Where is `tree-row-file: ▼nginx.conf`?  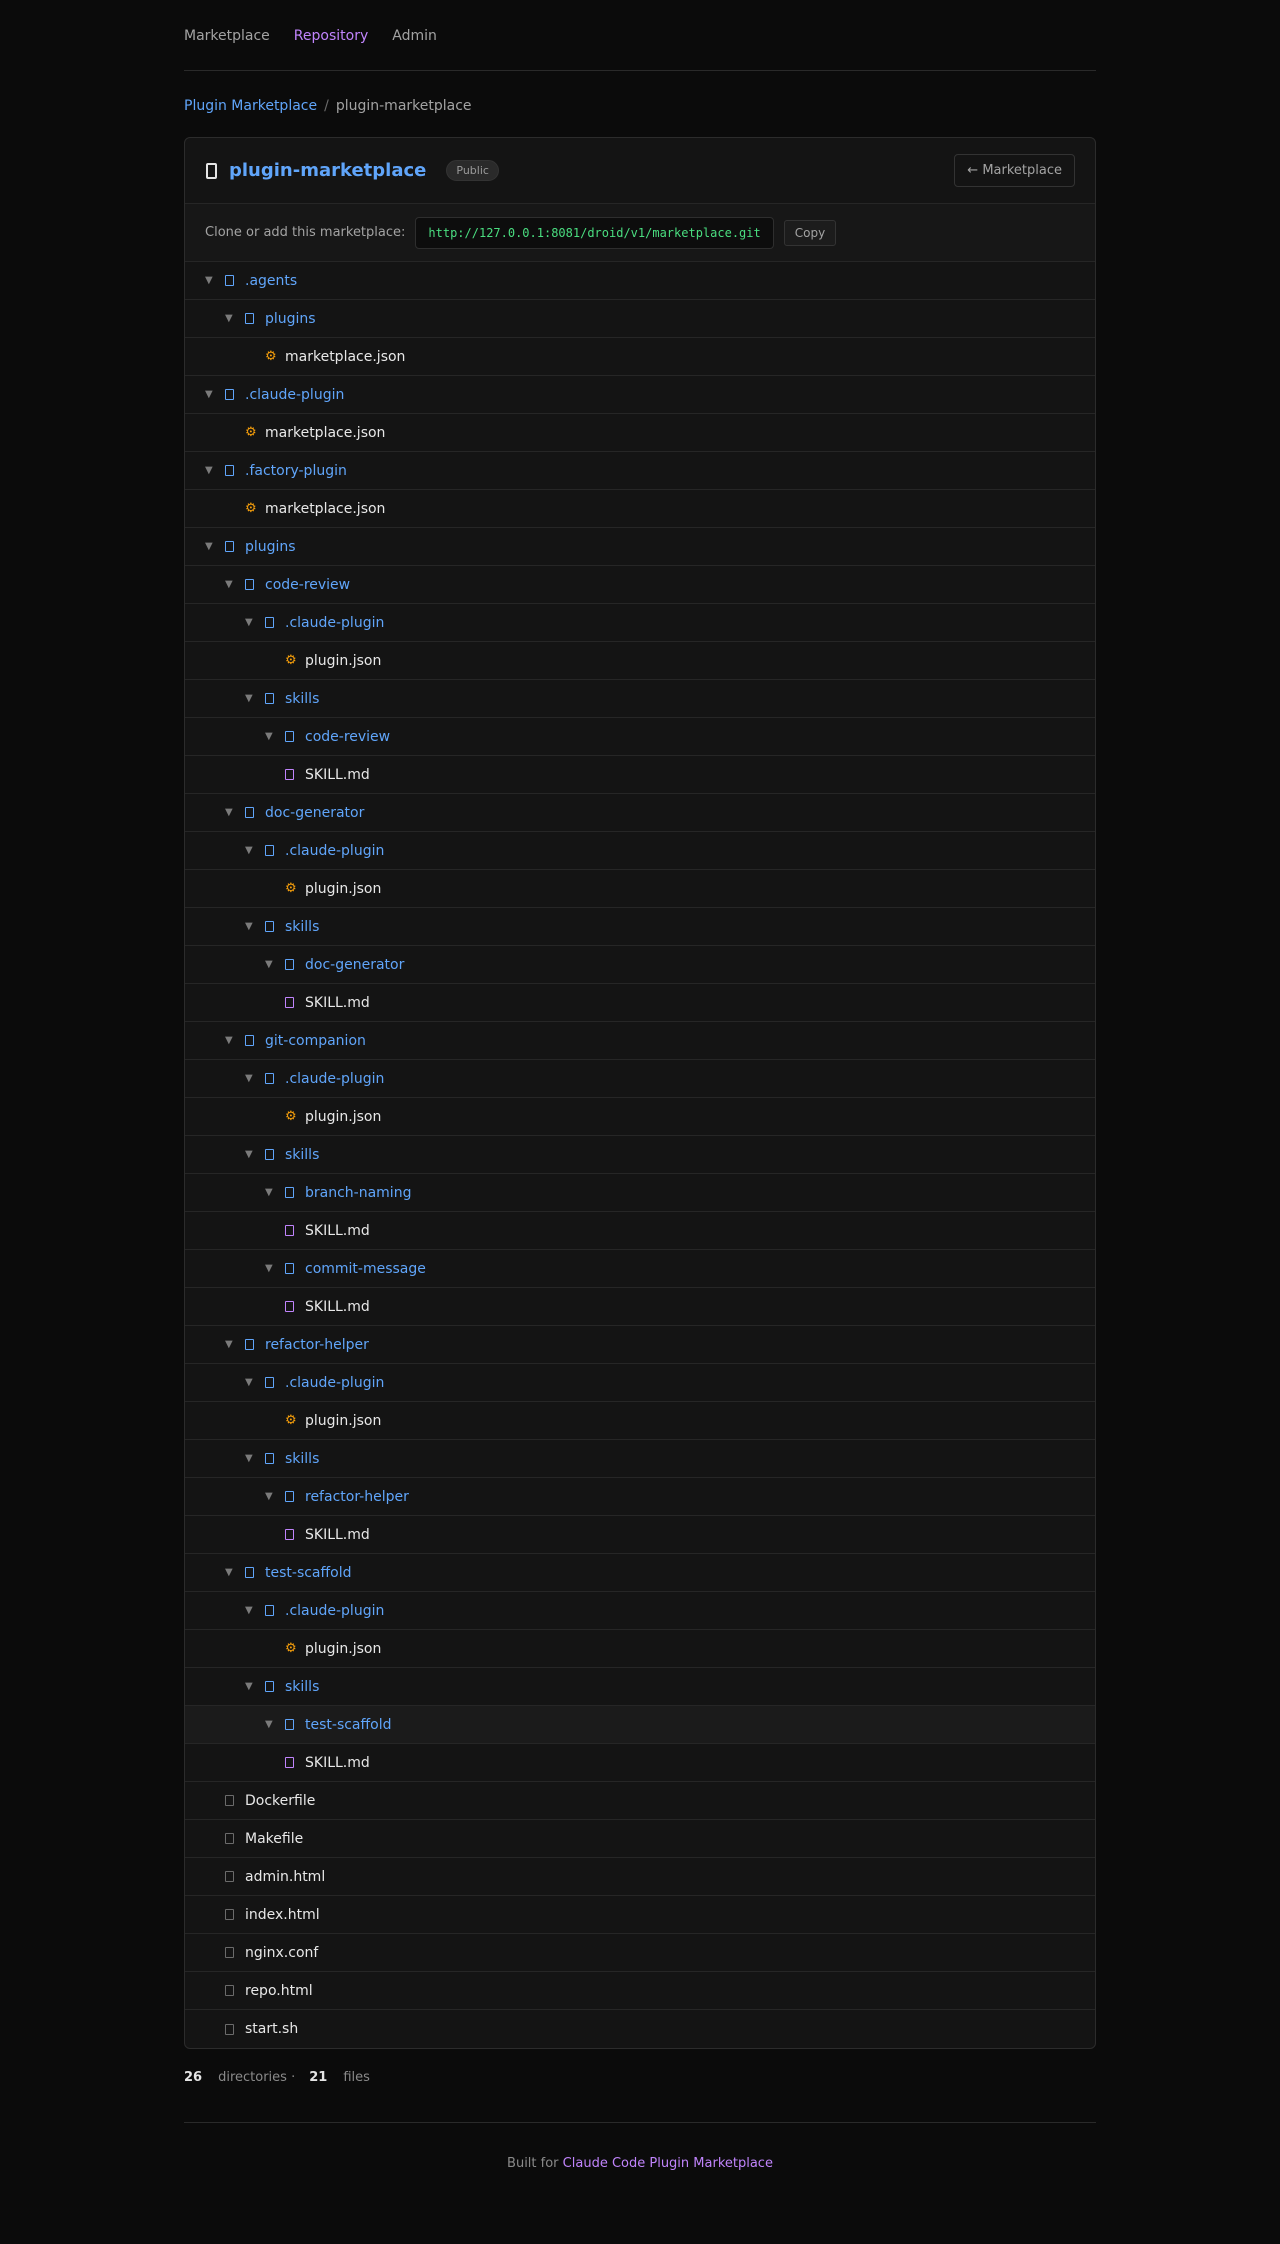
tree-row-file: ▼nginx.conf is located at coordinates (640, 1953).